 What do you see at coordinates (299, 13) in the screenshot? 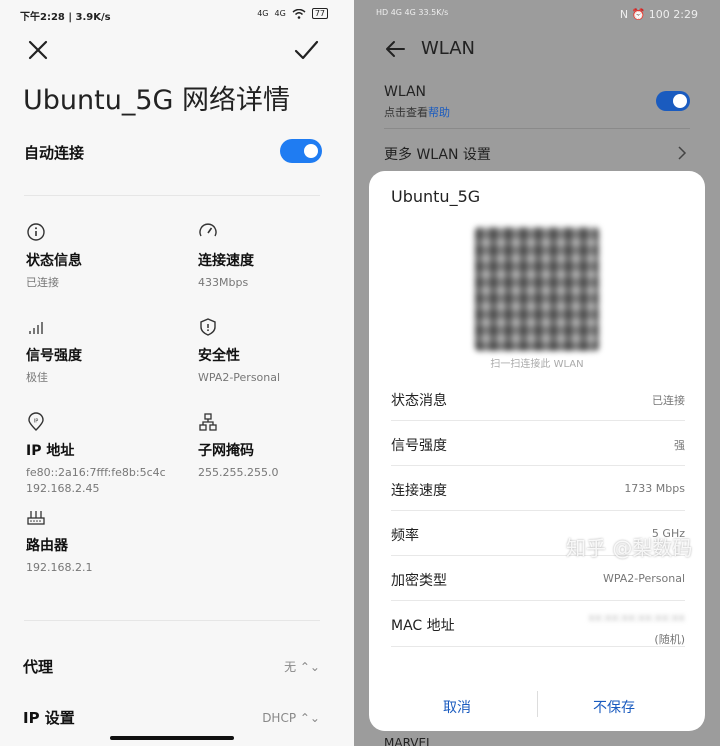
I see `wifi-icon` at bounding box center [299, 13].